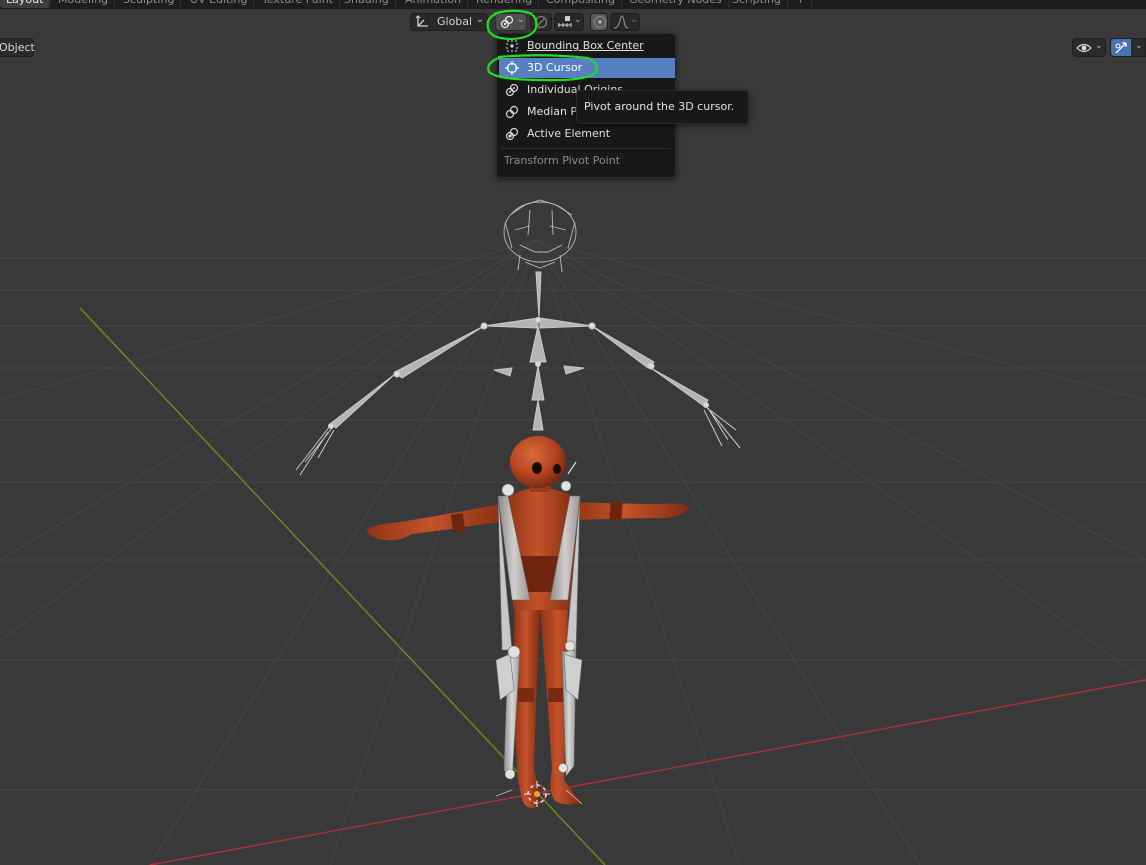 Image resolution: width=1146 pixels, height=865 pixels. I want to click on magnet-icon, so click(541, 22).